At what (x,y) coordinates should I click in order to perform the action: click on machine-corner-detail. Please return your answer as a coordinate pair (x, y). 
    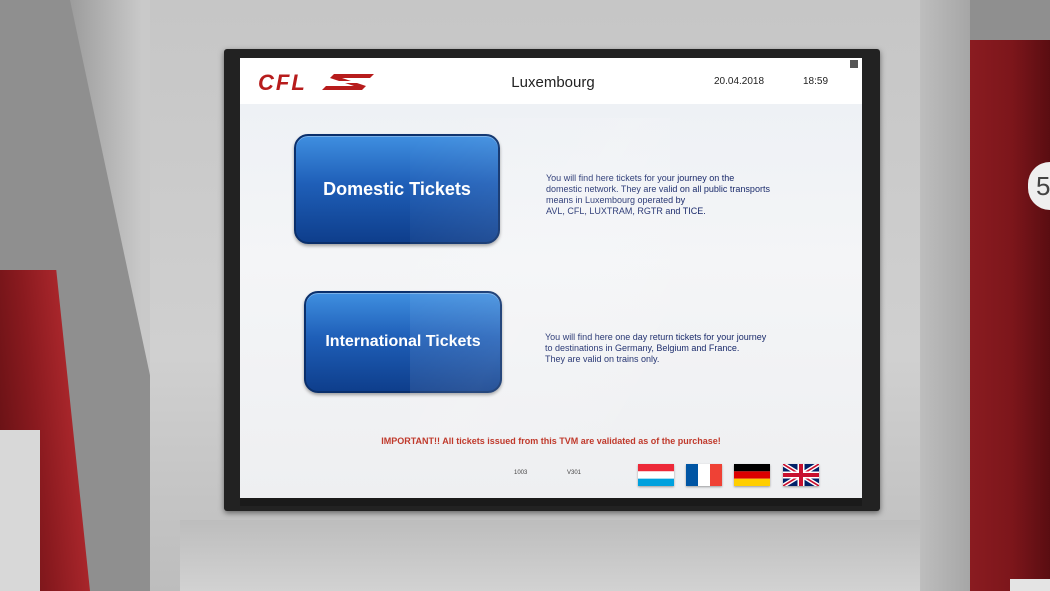
    Looking at the image, I should click on (1030, 585).